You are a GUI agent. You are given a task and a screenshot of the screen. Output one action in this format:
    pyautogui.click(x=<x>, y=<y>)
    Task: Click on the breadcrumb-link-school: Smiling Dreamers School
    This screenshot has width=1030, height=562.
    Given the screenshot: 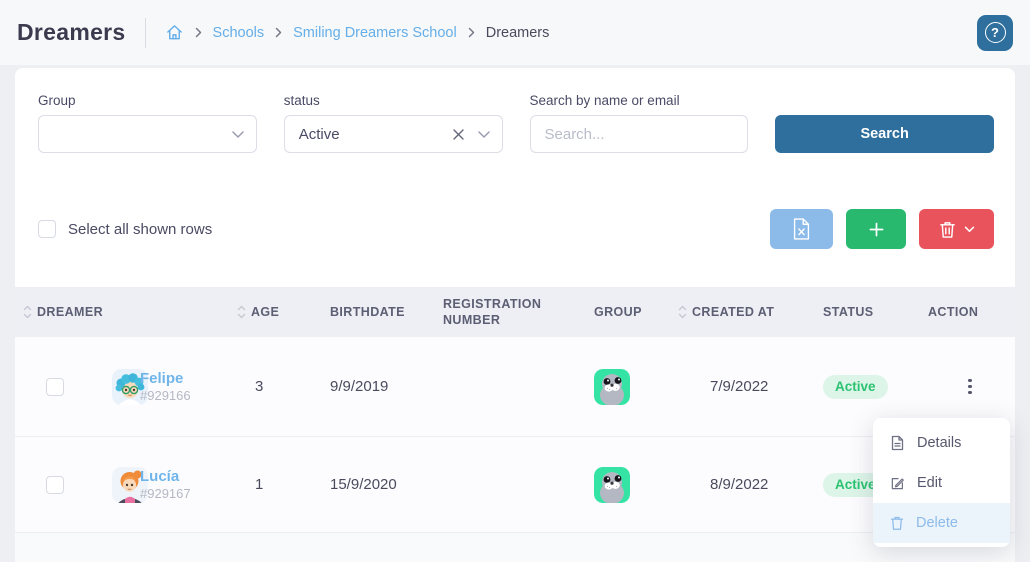 What is the action you would take?
    pyautogui.click(x=375, y=33)
    